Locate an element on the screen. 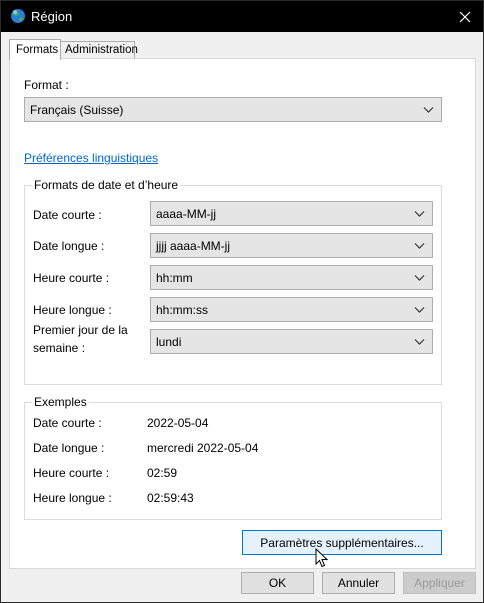  example-long-time-label: Heure longue : is located at coordinates (72, 498).